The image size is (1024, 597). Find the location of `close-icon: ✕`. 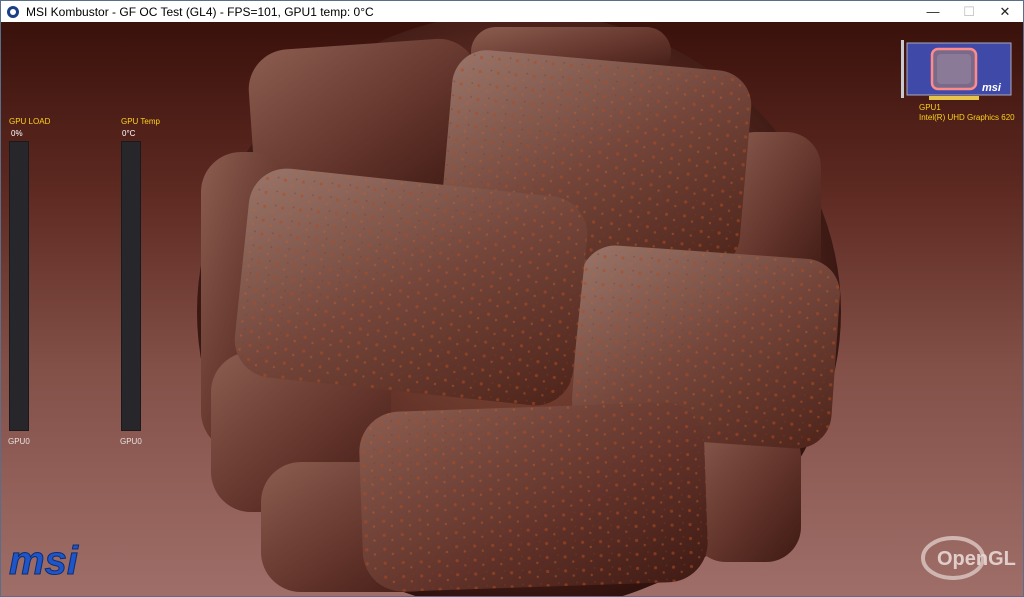

close-icon: ✕ is located at coordinates (1005, 11).